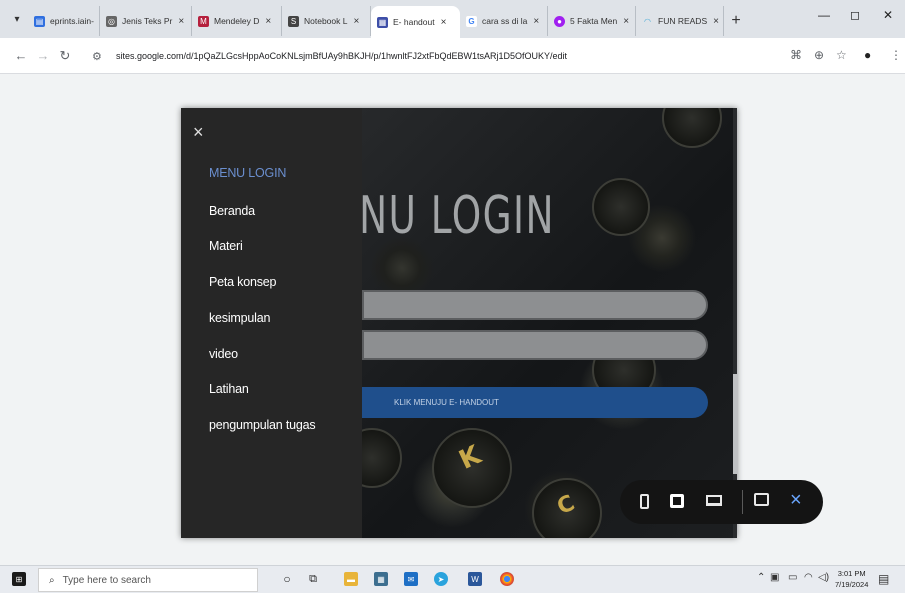 This screenshot has width=905, height=593. I want to click on mail-icon: ✉, so click(411, 579).